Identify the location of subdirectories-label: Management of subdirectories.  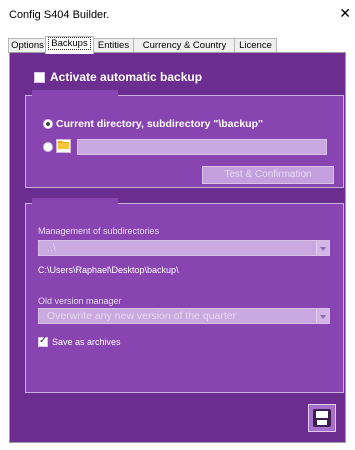
(99, 231).